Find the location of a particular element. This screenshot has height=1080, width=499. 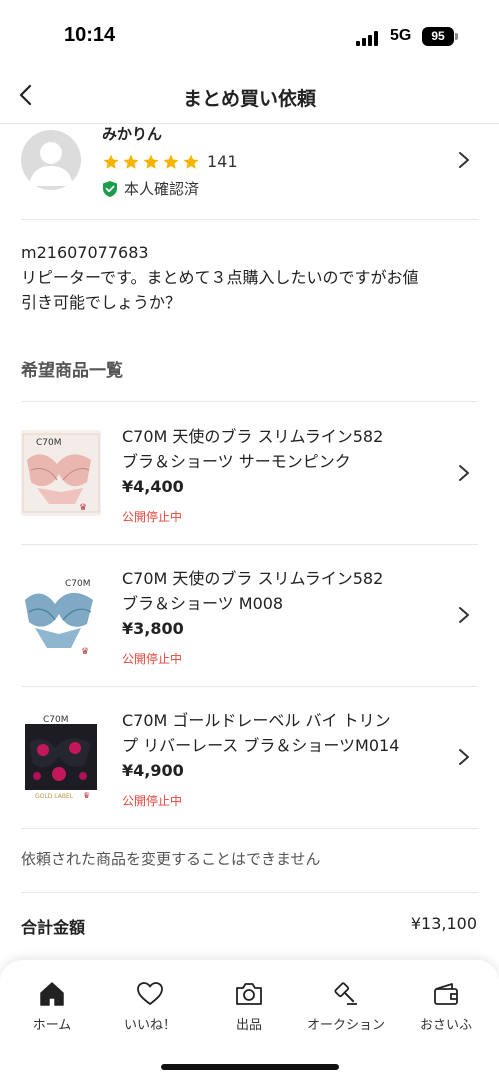

item-name-line: ブラ＆ショーツ M008 is located at coordinates (203, 603).